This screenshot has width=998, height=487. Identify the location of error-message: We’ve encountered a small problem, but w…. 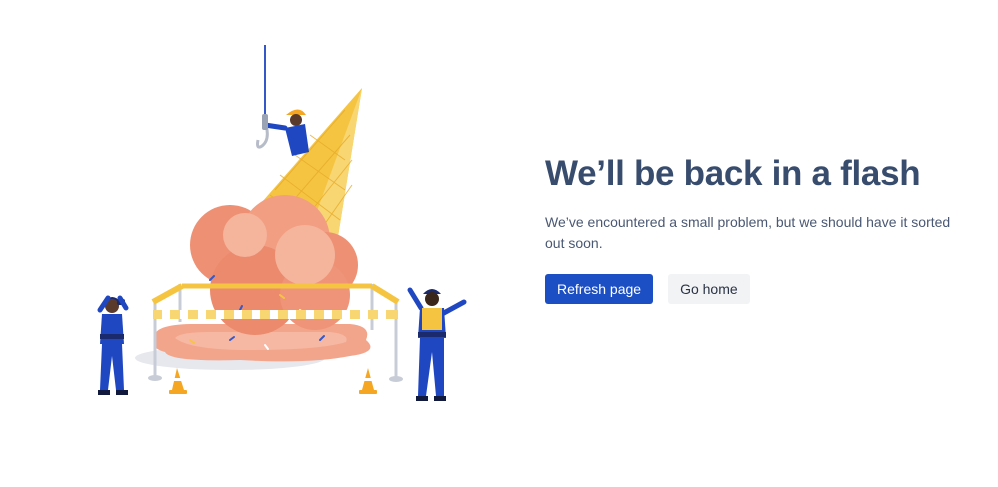
(748, 232).